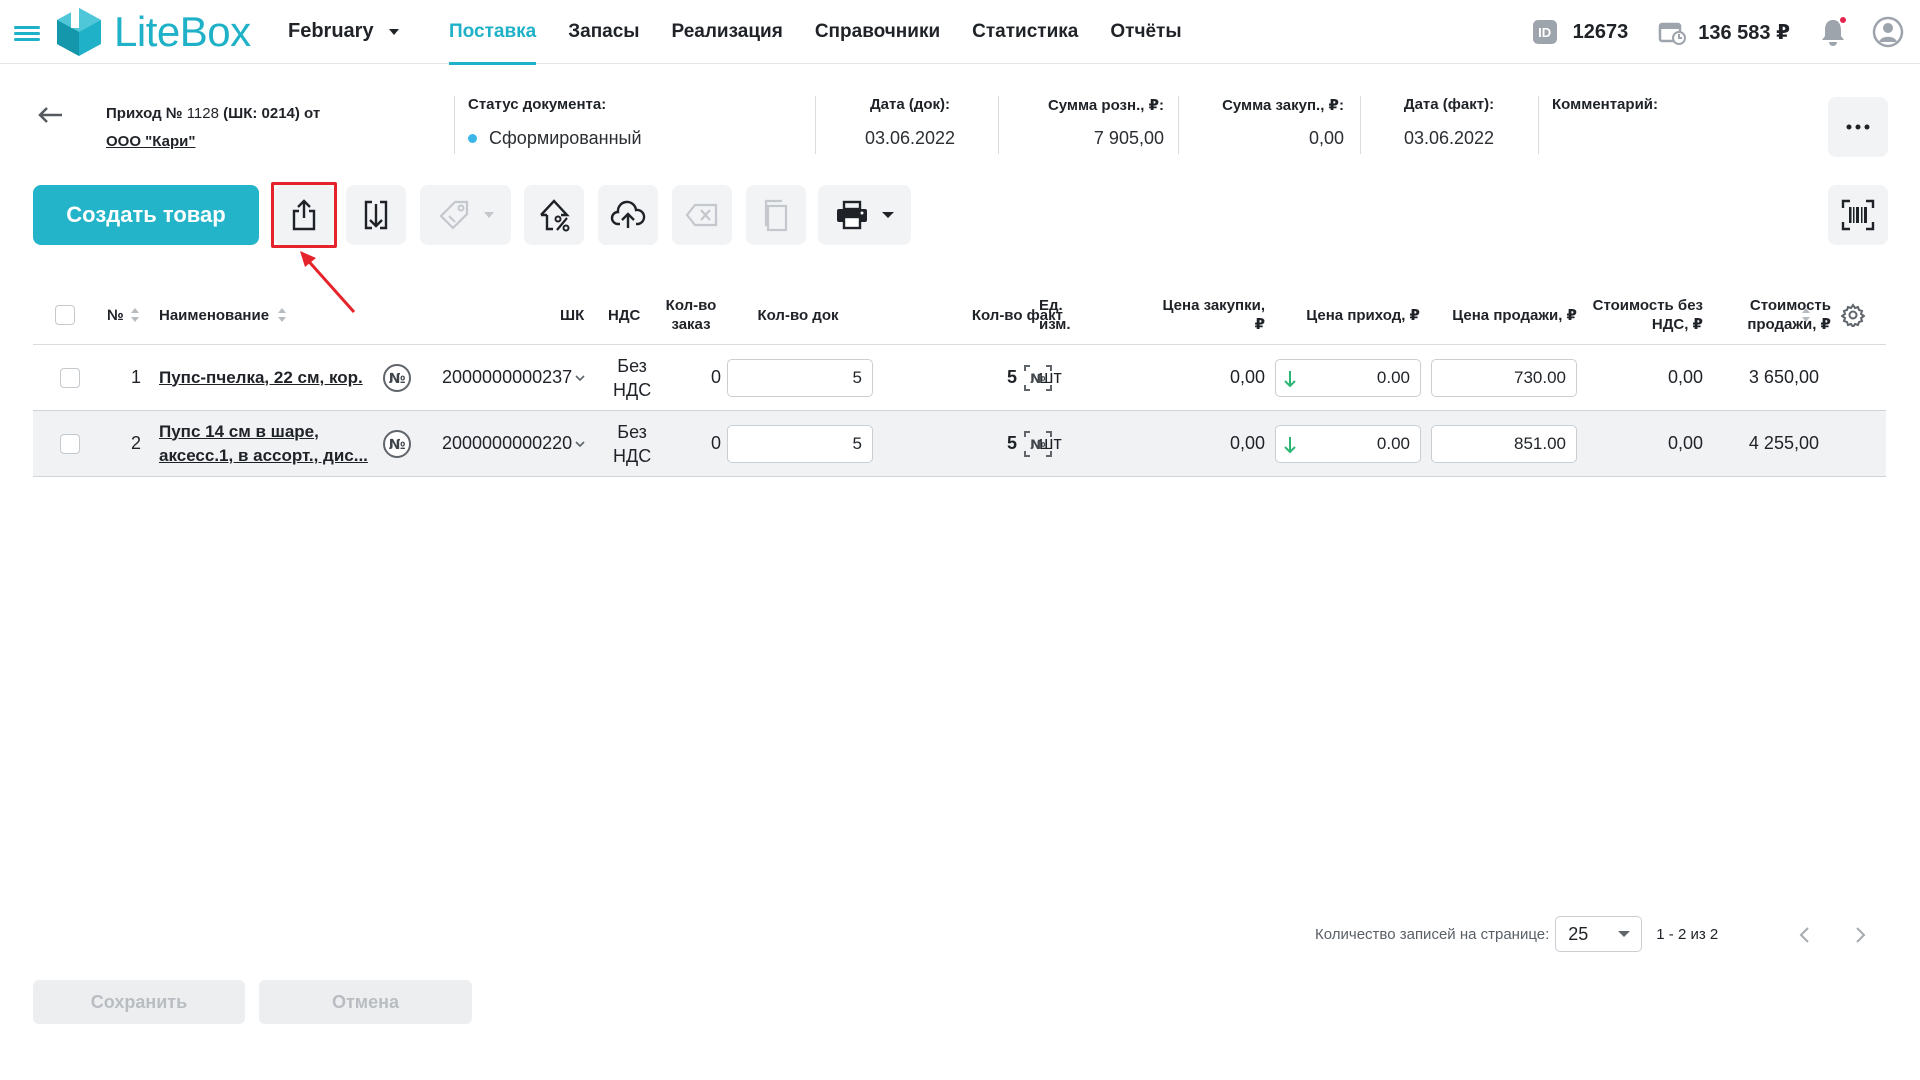  I want to click on barcode-select: 2000000000237, so click(513, 377).